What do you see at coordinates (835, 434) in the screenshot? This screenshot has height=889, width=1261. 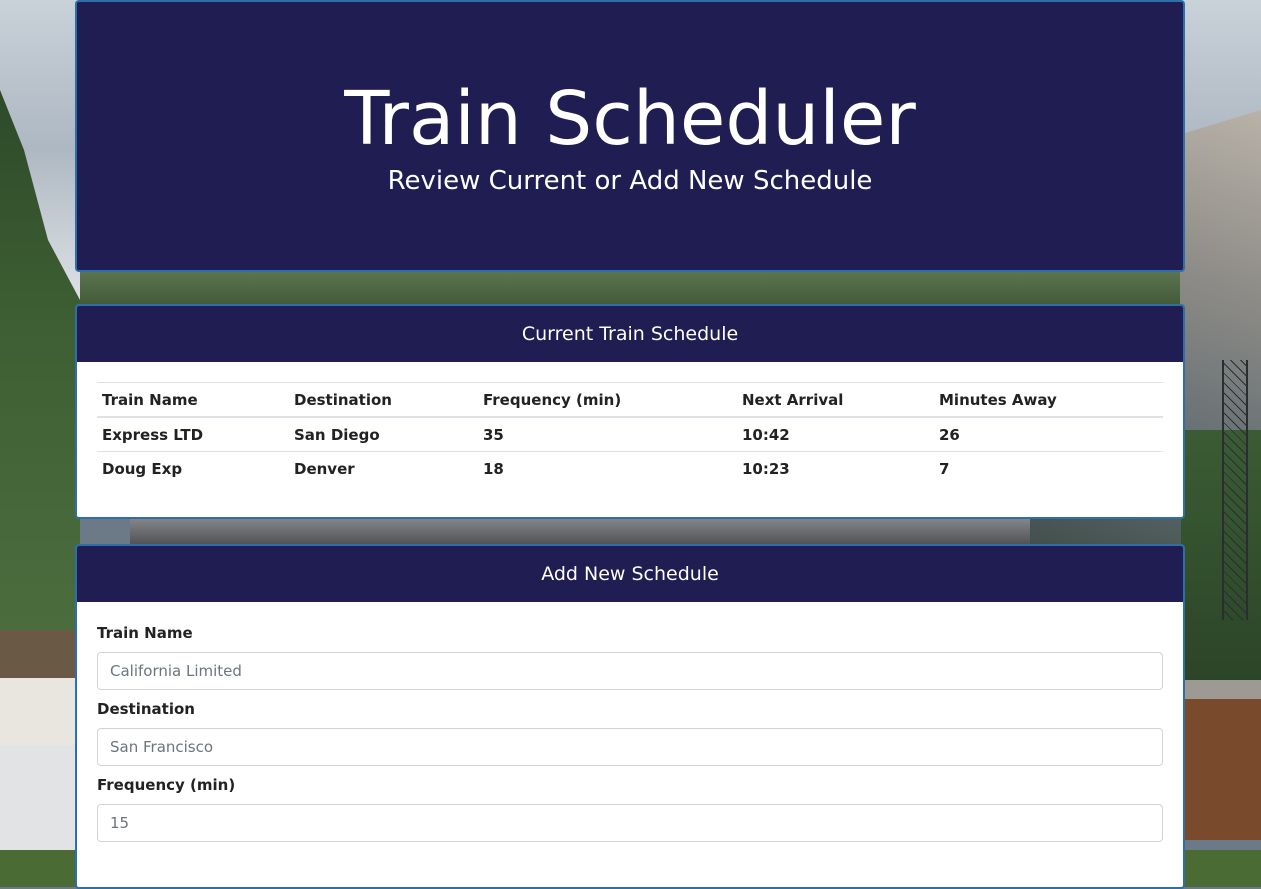 I see `cell-next-arrival: 10:42` at bounding box center [835, 434].